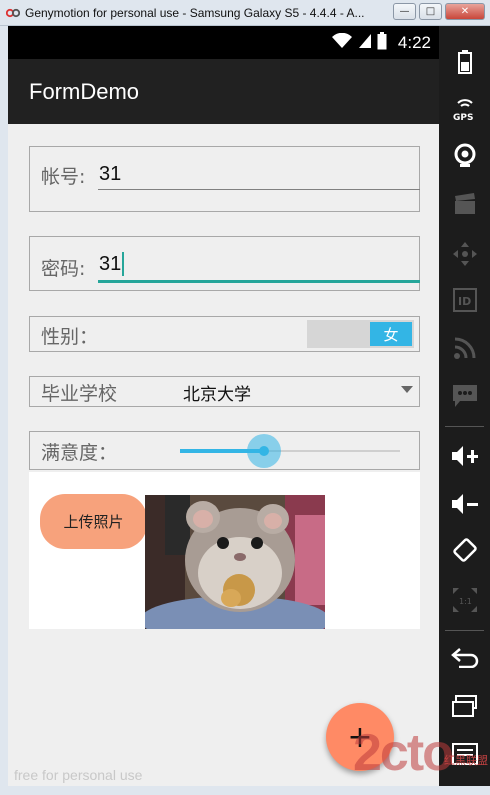  I want to click on satisfaction-slider-thumb, so click(263, 451).